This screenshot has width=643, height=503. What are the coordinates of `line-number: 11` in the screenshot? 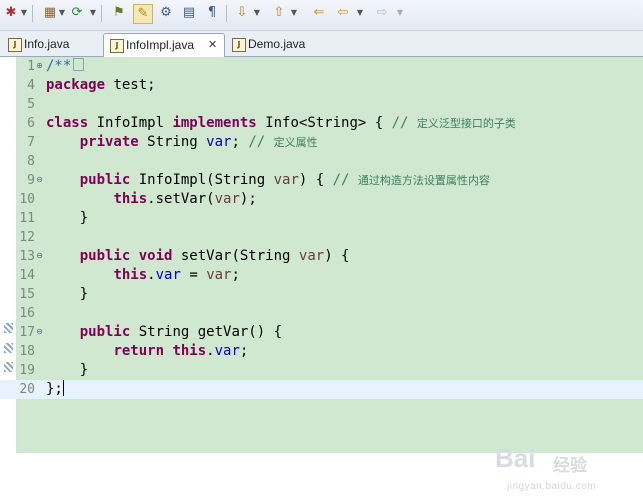 It's located at (27, 218).